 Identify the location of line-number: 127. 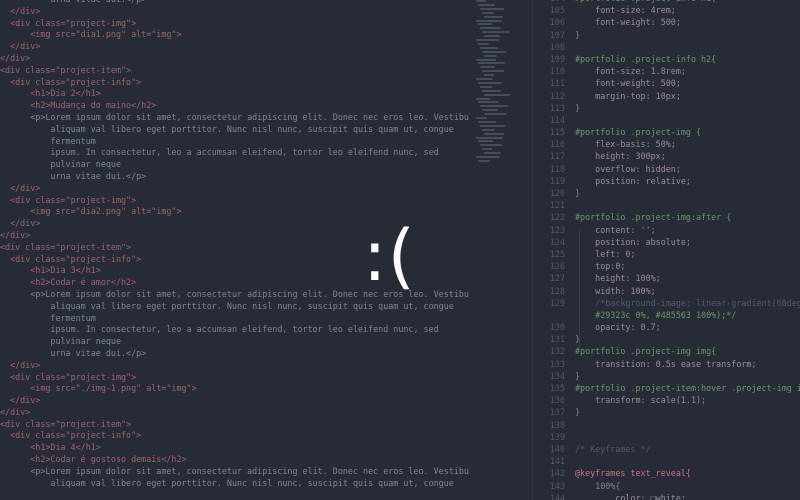
(557, 278).